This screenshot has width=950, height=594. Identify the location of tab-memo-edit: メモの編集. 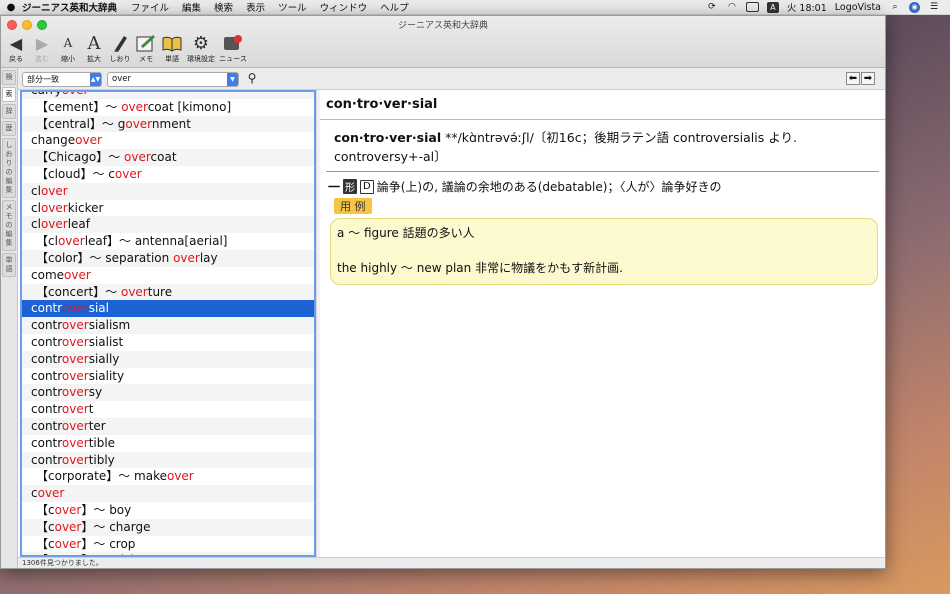
(9, 225).